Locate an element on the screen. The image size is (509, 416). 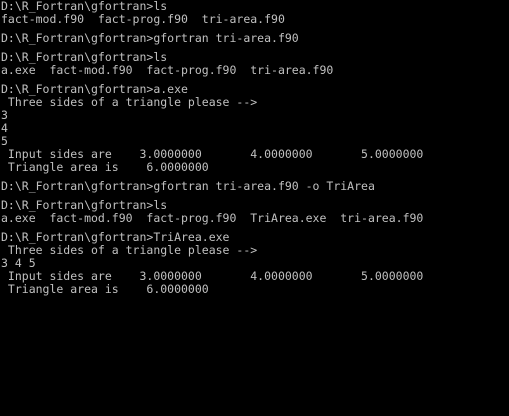
console-line-input: 3 is located at coordinates (4, 115).